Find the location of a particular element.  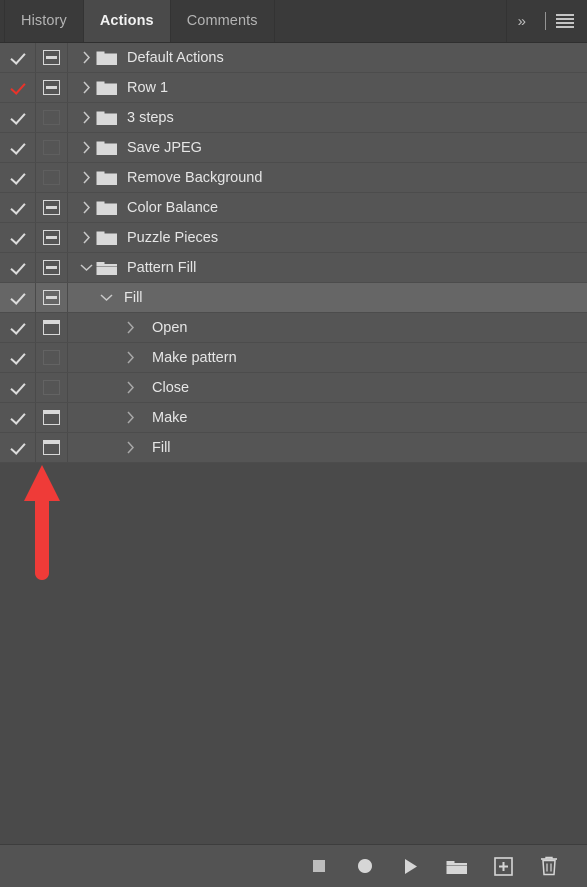

row-content: Save JPEG is located at coordinates (327, 147).